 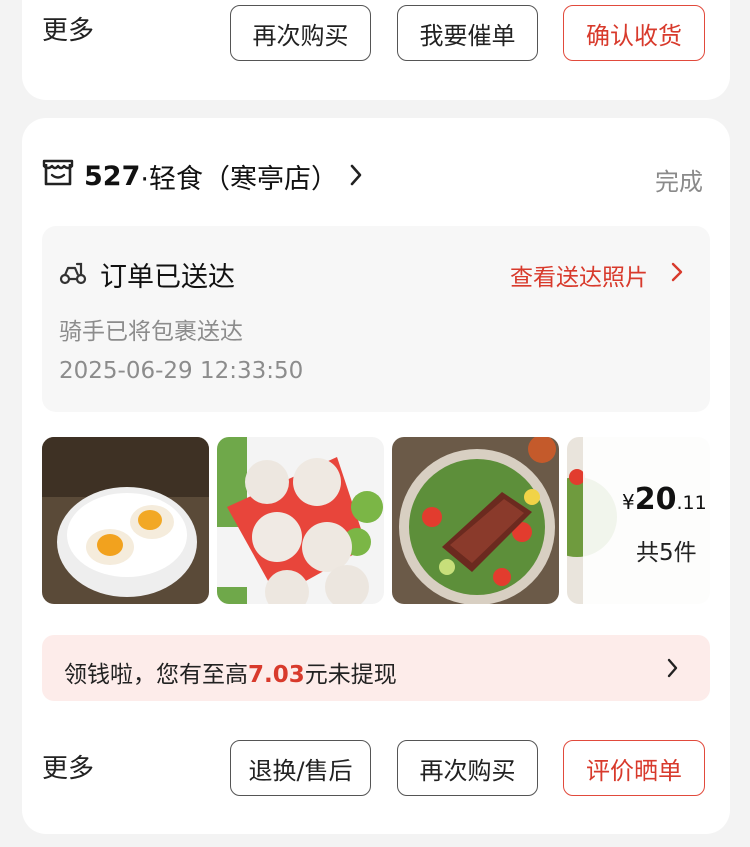 What do you see at coordinates (475, 520) in the screenshot?
I see `steak-salad-image` at bounding box center [475, 520].